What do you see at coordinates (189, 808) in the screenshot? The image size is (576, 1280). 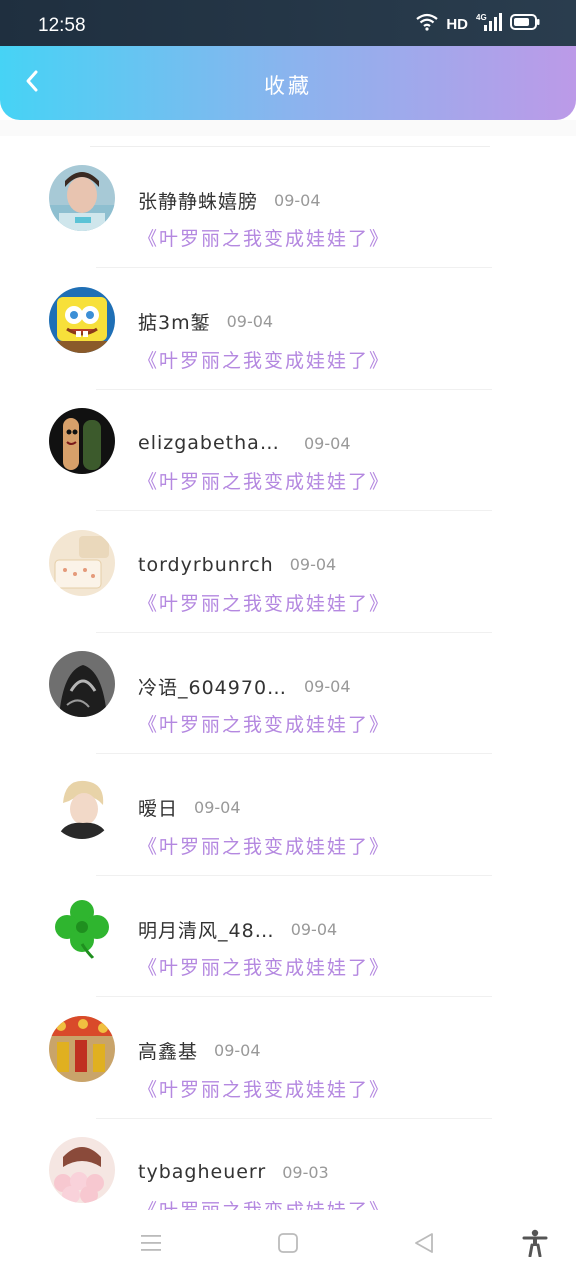 I see `user-row: 暧日 09-04` at bounding box center [189, 808].